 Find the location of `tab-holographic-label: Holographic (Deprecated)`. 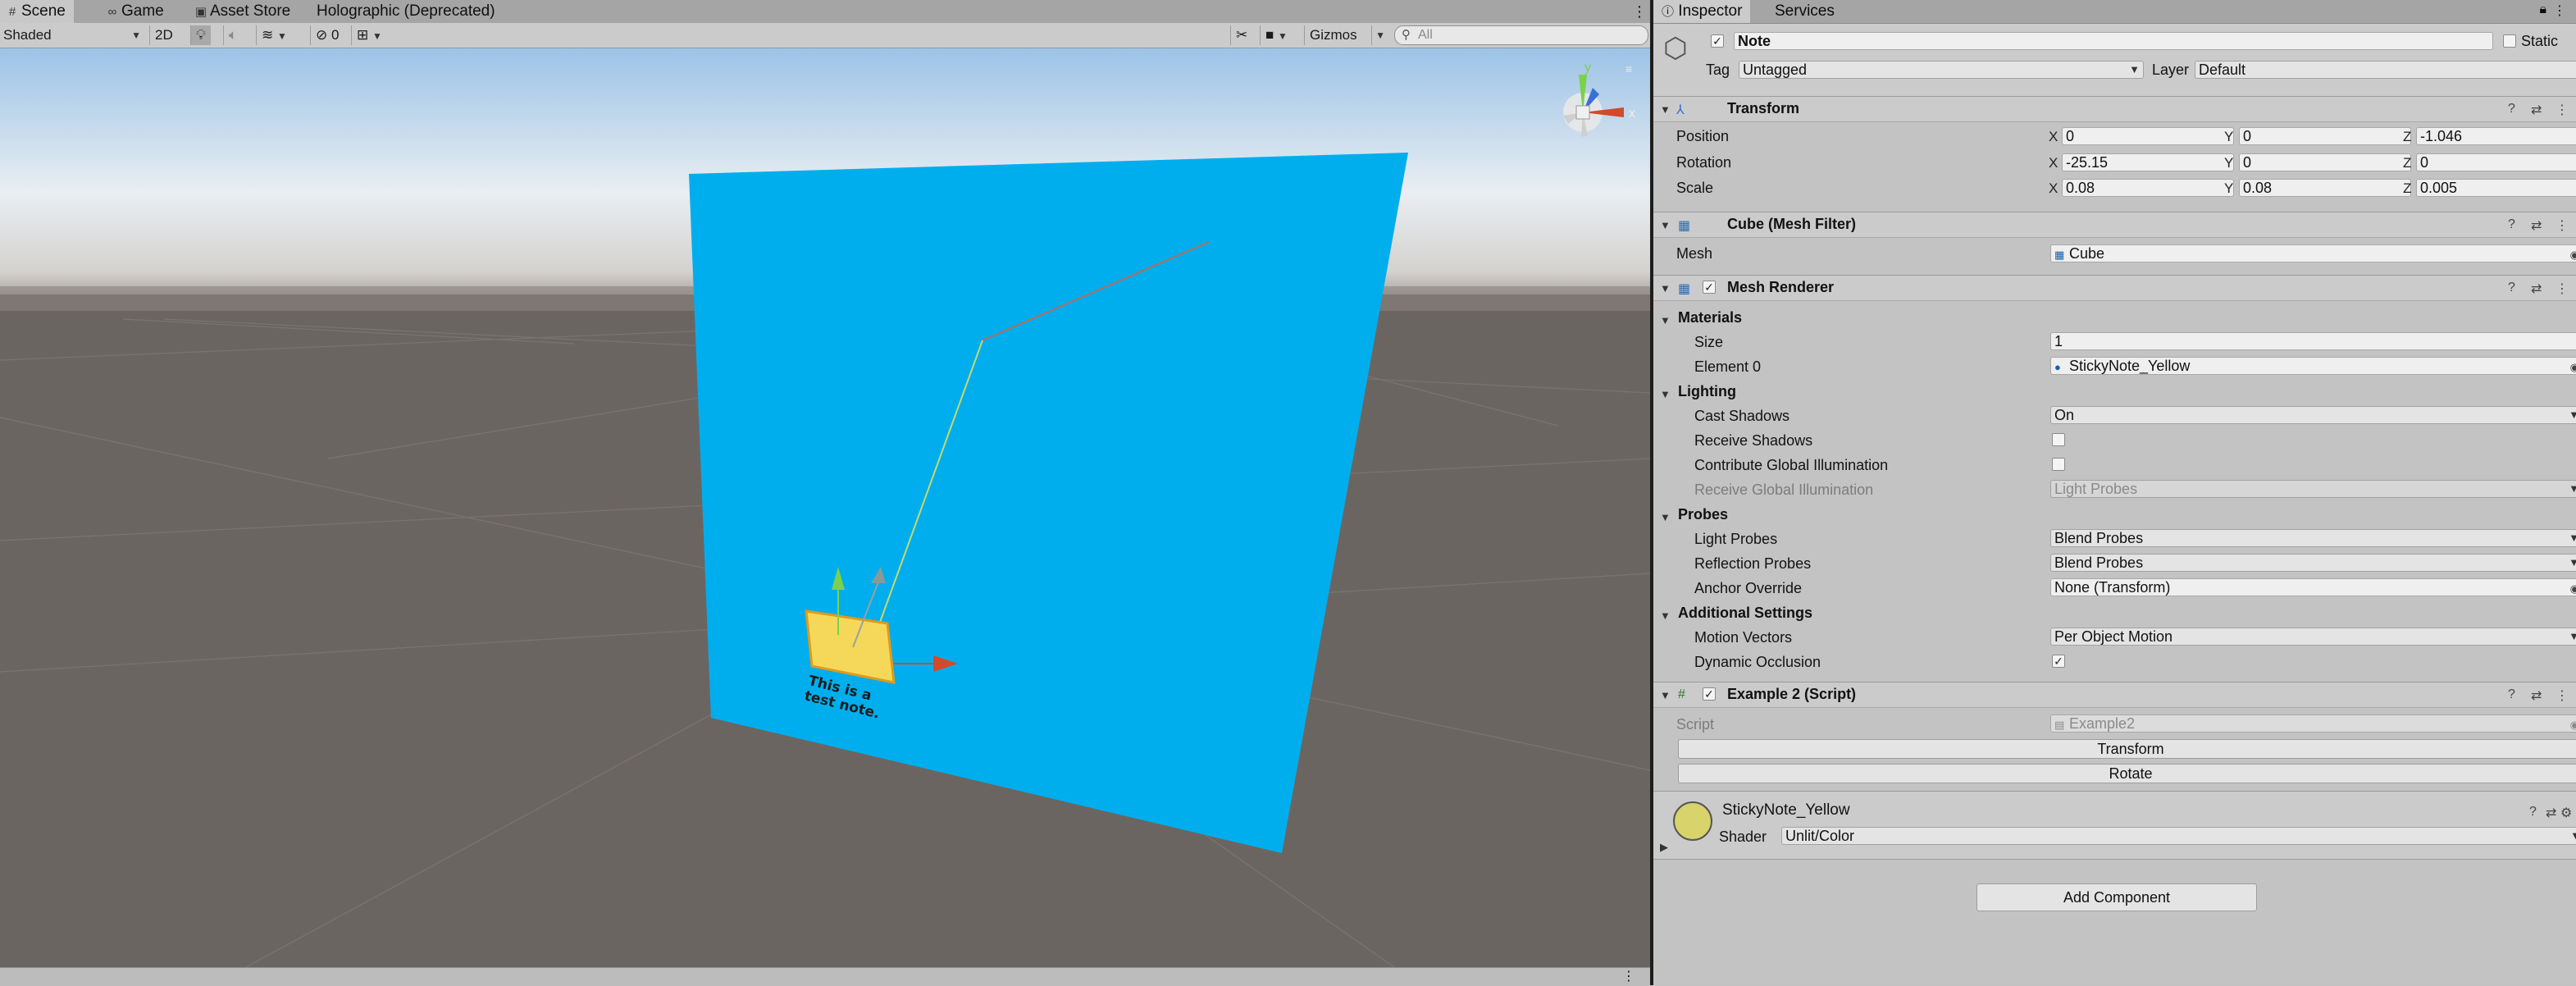

tab-holographic-label: Holographic (Deprecated) is located at coordinates (406, 11).